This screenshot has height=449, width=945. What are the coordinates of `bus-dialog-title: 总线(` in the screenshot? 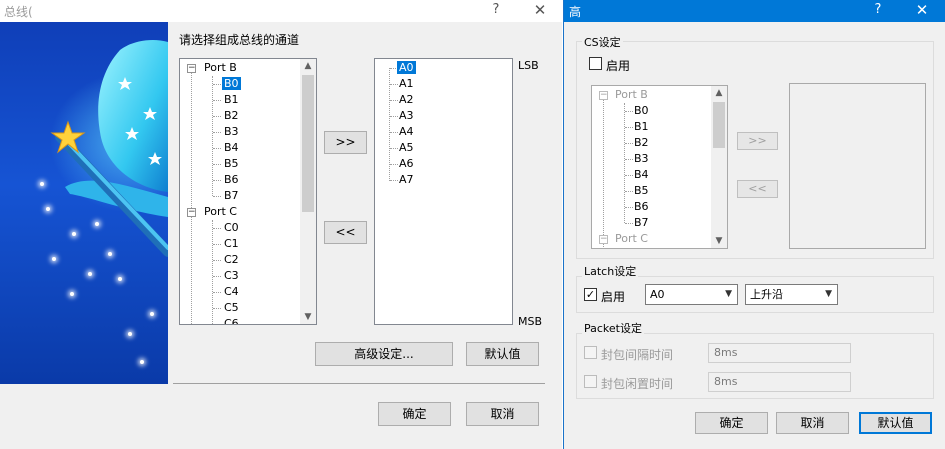 It's located at (18, 12).